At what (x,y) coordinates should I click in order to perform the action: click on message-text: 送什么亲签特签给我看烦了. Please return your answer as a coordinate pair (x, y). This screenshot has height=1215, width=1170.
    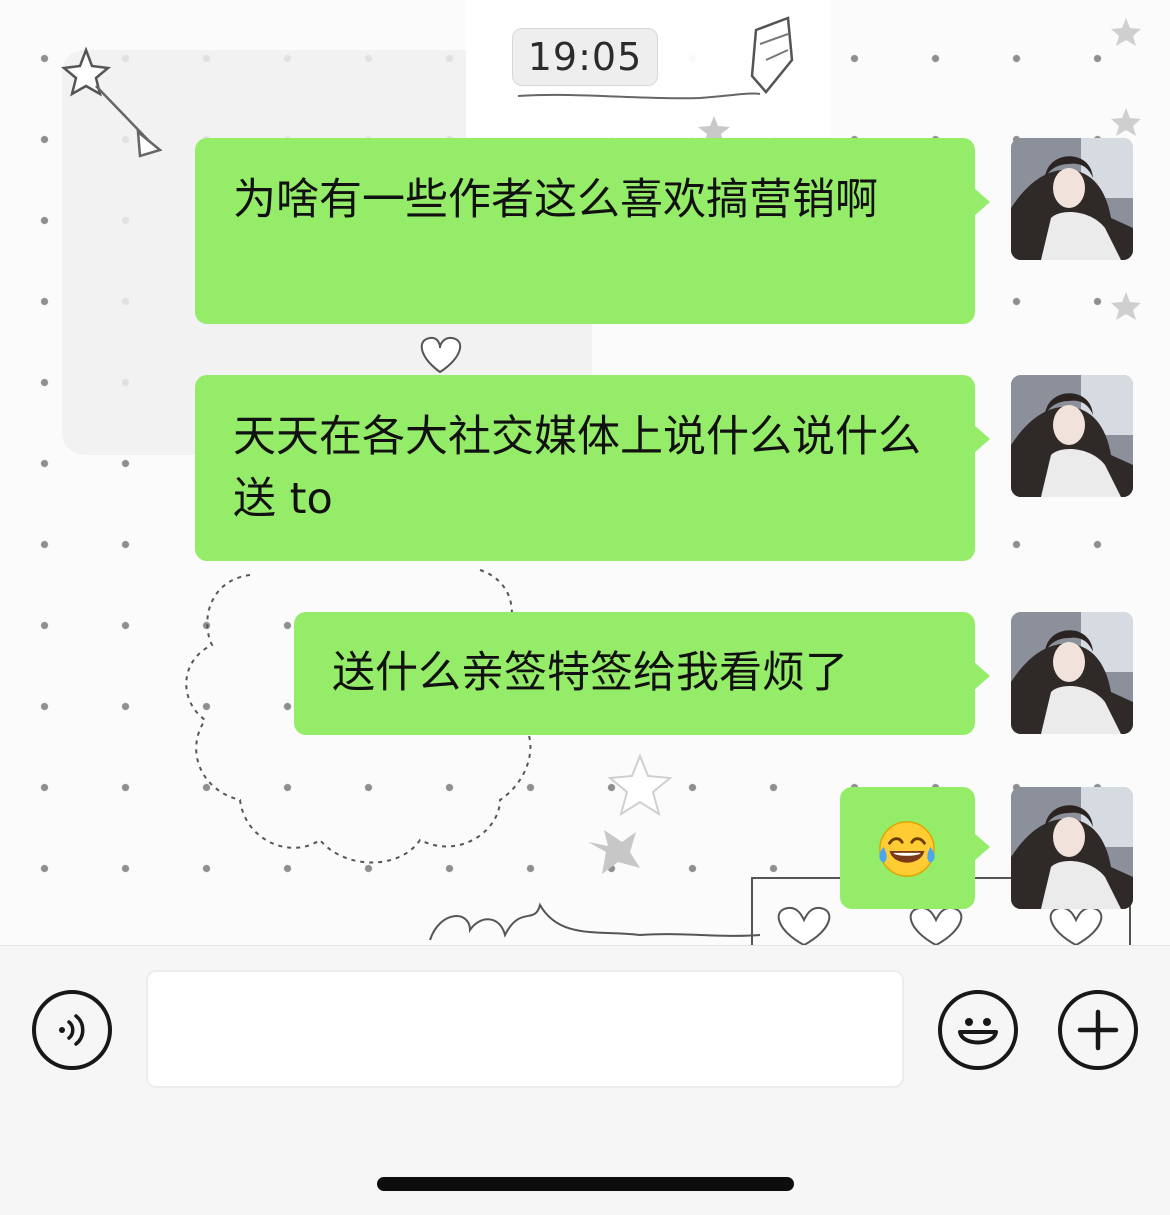
    Looking at the image, I should click on (590, 673).